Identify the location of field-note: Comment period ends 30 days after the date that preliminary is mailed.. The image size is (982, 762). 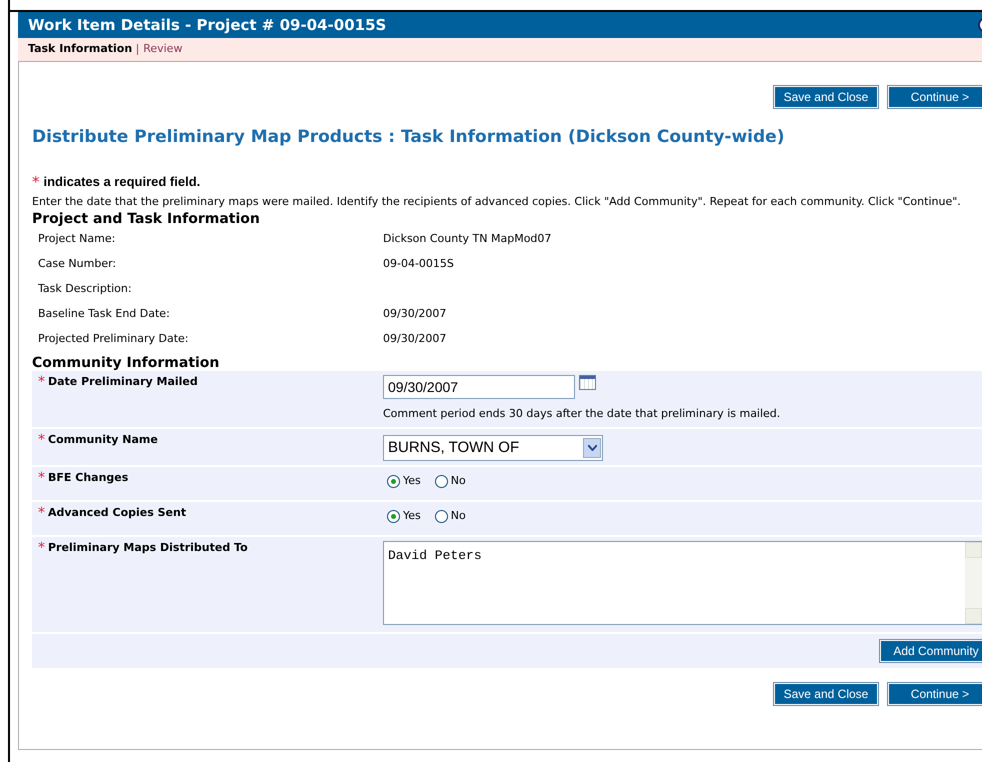
(581, 414).